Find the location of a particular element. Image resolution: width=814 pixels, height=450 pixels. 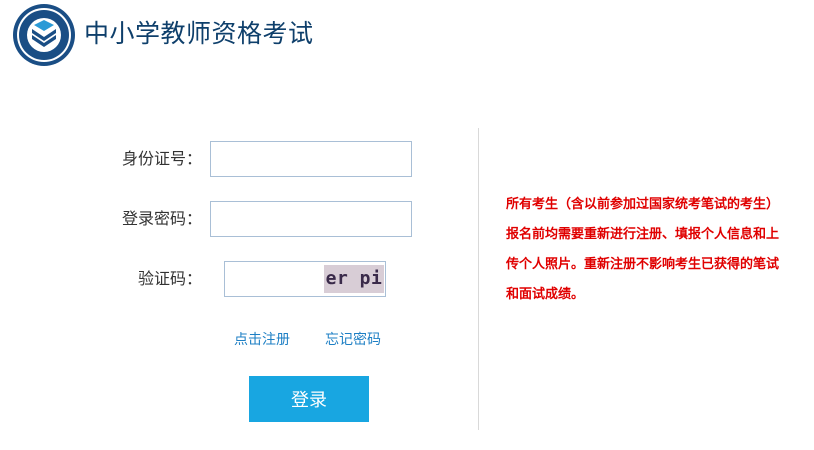

forgot-password-link: 忘记密码 is located at coordinates (353, 340).